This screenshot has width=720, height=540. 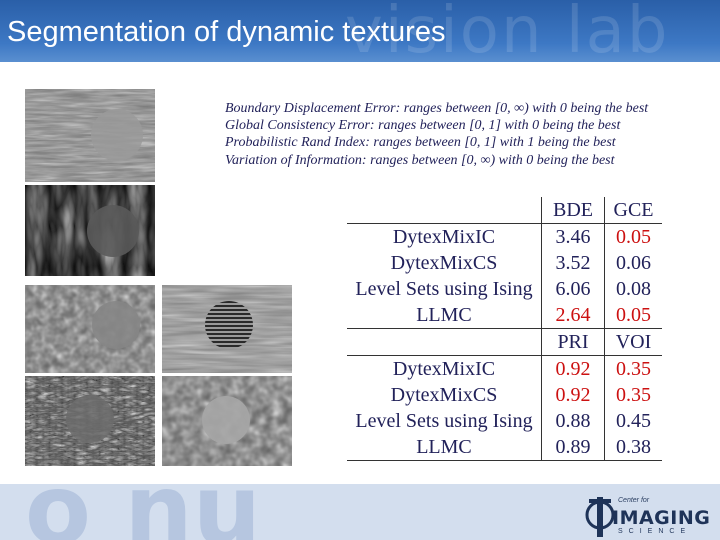 I want to click on value-cell: 0.06, so click(x=633, y=263).